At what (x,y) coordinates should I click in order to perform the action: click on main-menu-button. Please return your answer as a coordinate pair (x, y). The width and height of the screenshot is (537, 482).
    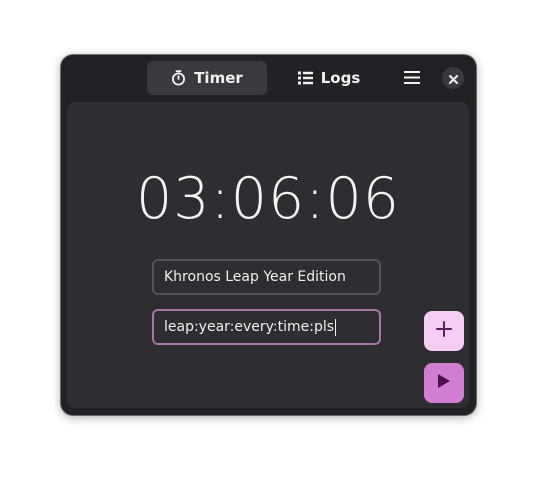
    Looking at the image, I should click on (412, 78).